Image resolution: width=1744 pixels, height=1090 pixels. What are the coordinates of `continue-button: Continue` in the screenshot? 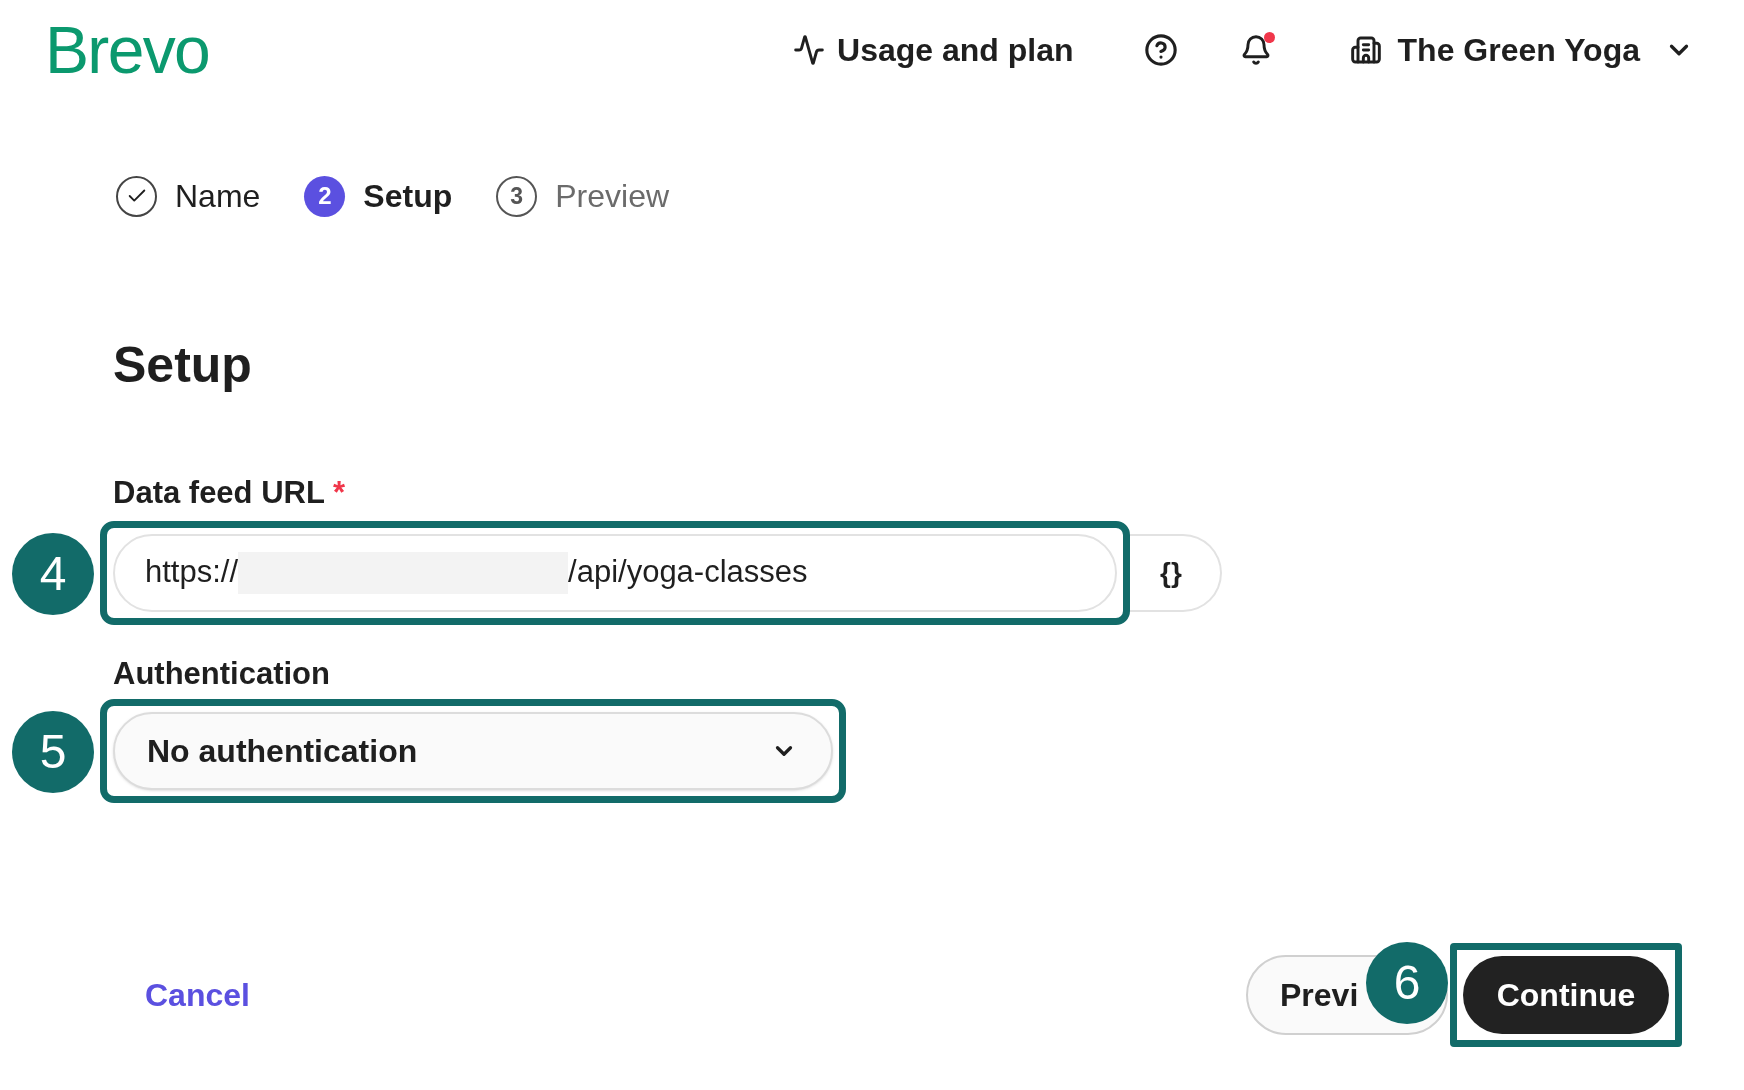 It's located at (1566, 995).